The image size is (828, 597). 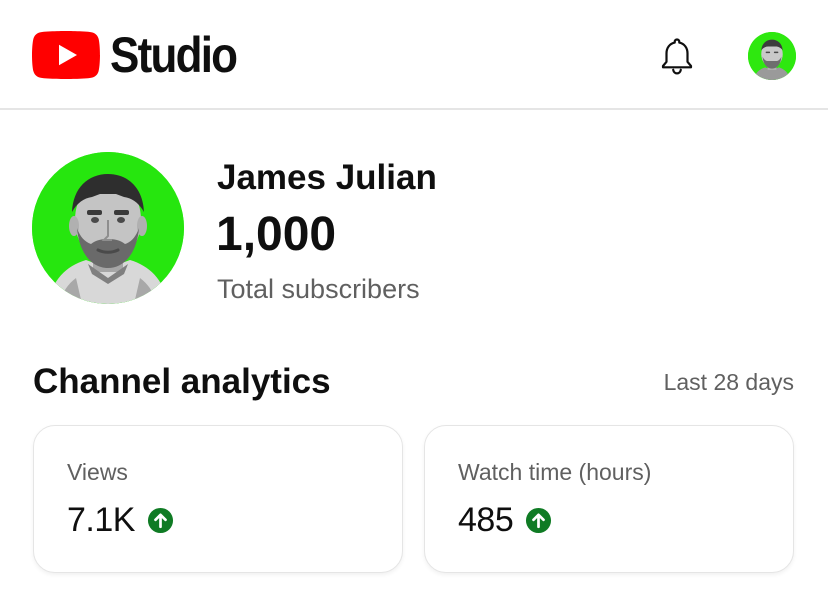 What do you see at coordinates (729, 382) in the screenshot?
I see `analytics-period-selector: Last 28 days` at bounding box center [729, 382].